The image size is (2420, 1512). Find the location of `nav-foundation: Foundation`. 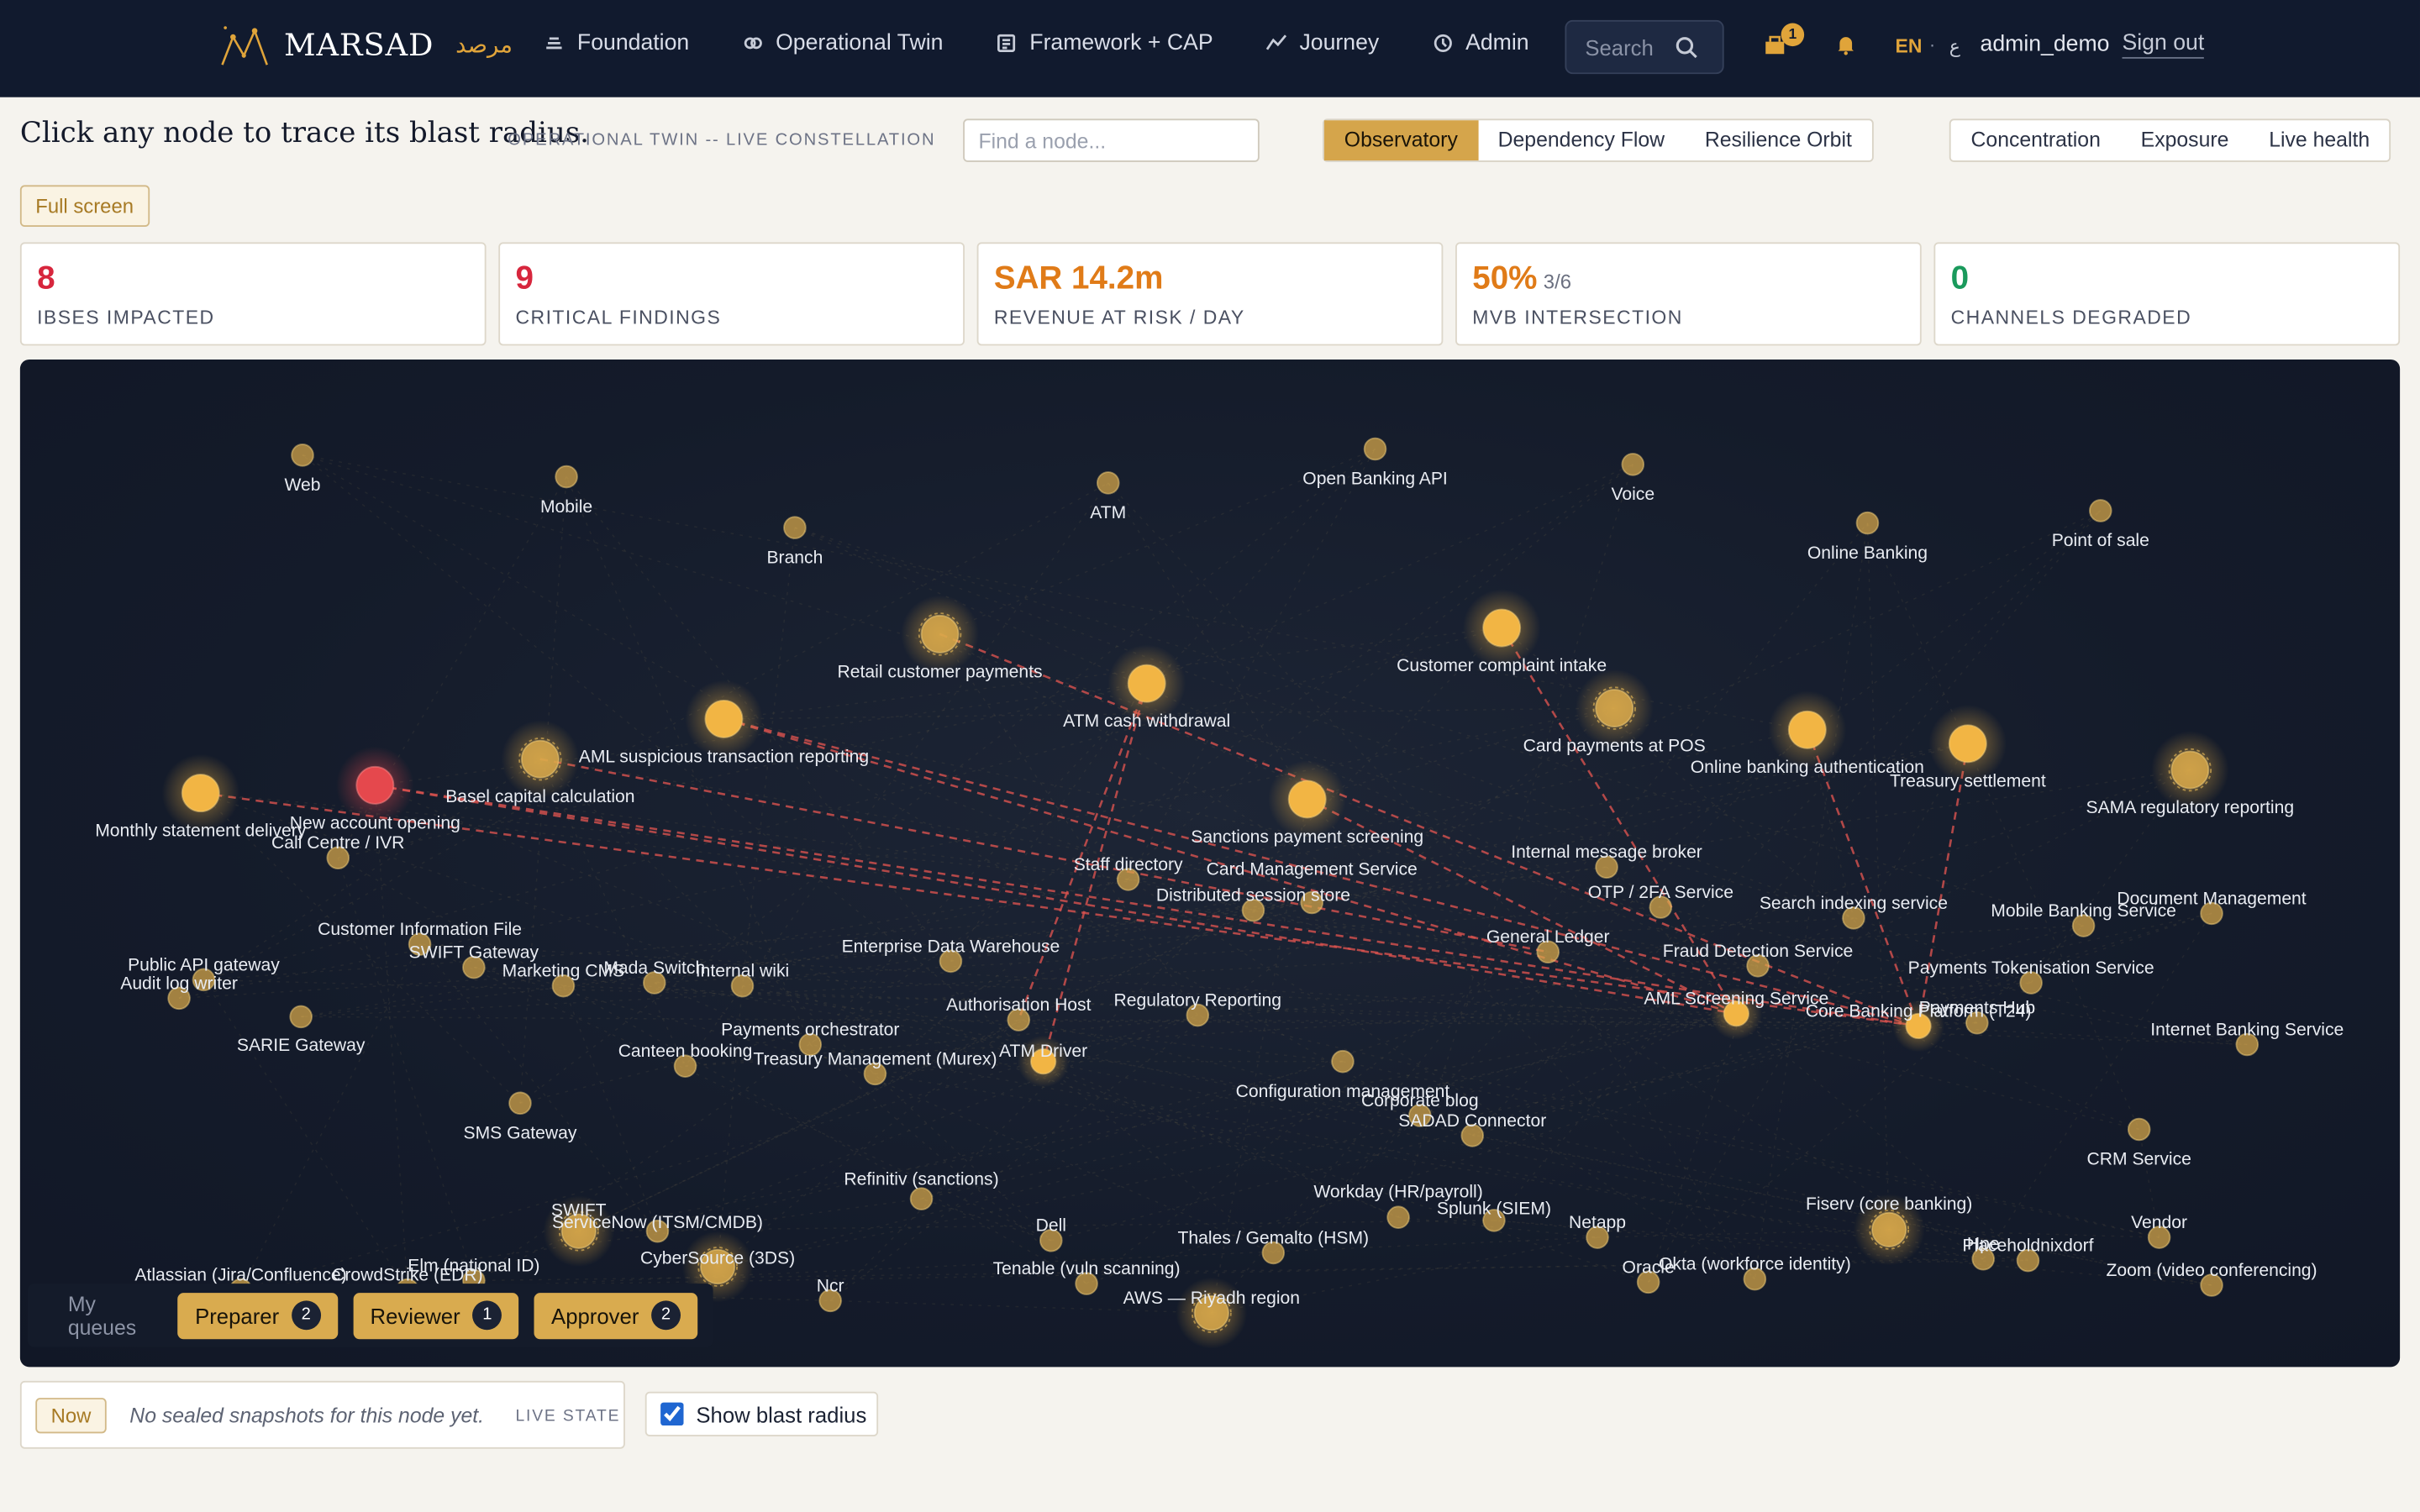

nav-foundation: Foundation is located at coordinates (616, 43).